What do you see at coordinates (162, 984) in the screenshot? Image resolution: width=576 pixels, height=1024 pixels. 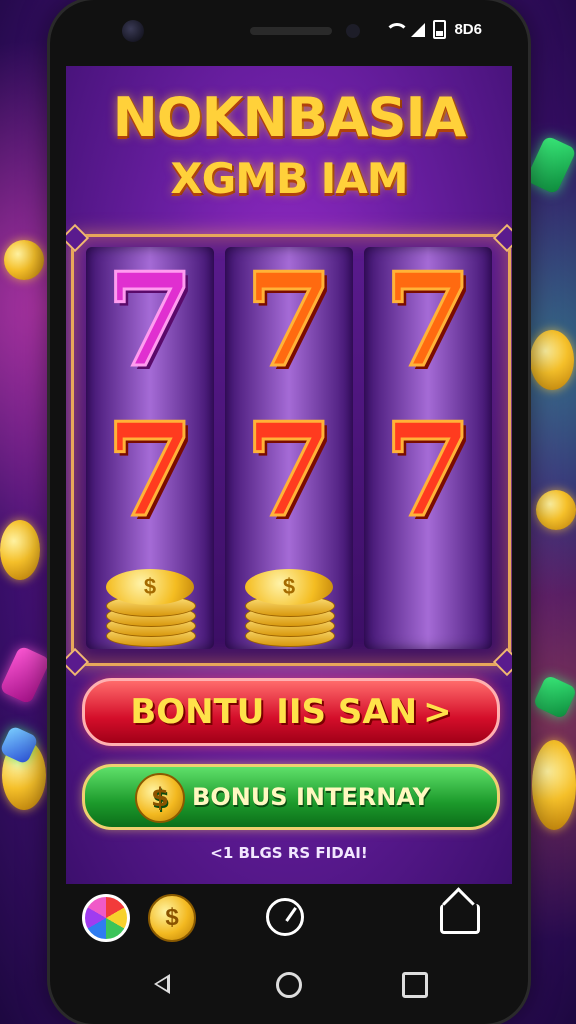 I see `back-icon` at bounding box center [162, 984].